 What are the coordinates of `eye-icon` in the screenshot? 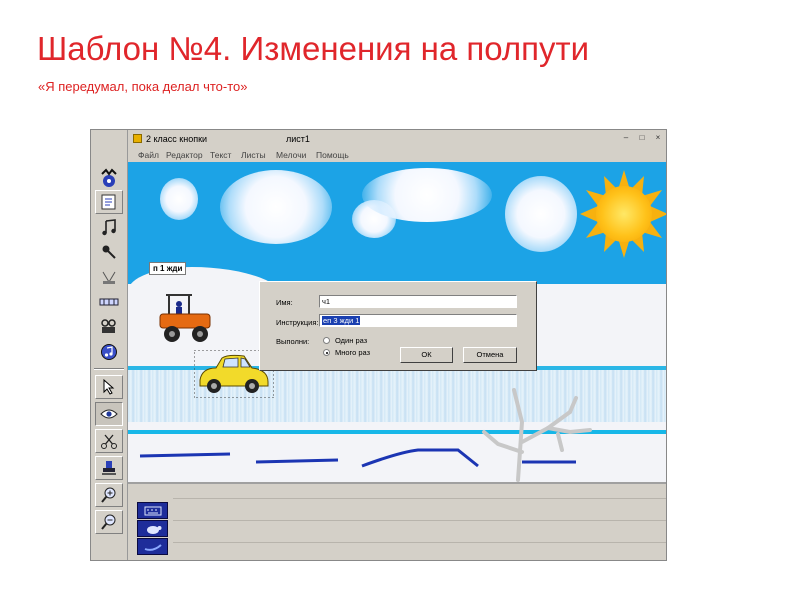 It's located at (109, 414).